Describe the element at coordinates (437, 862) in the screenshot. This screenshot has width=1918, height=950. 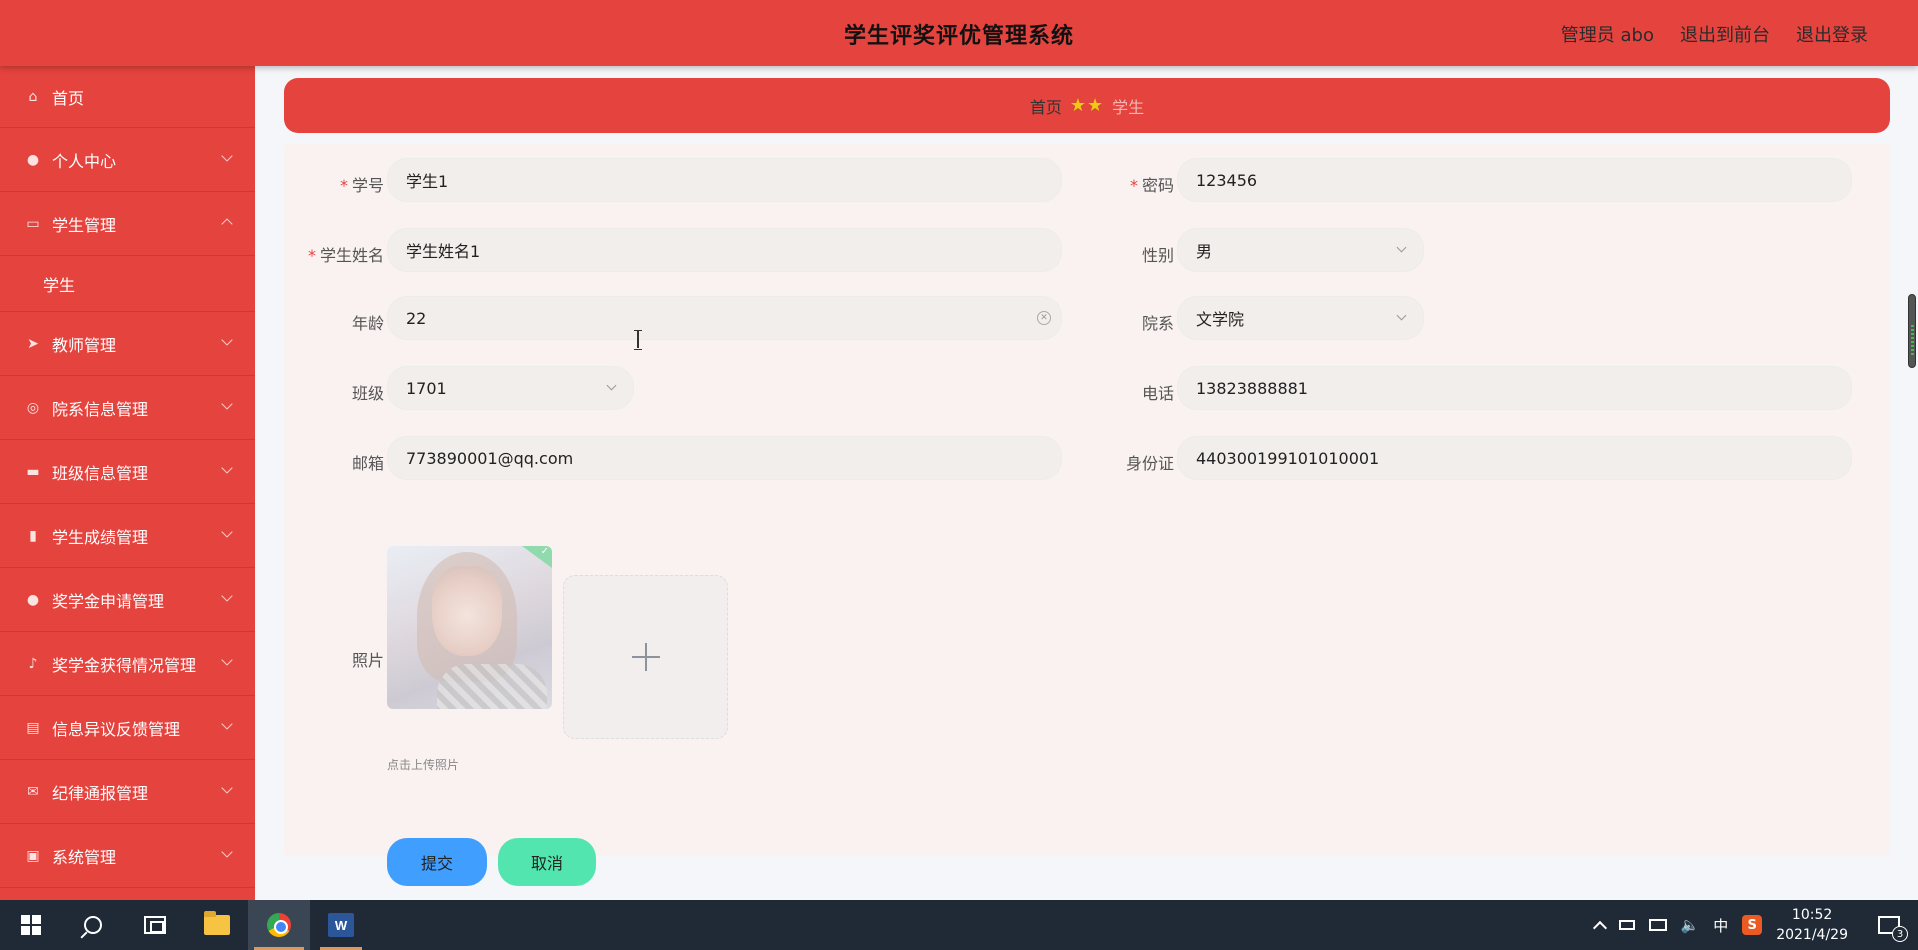
I see `submit-button: 提交` at that location.